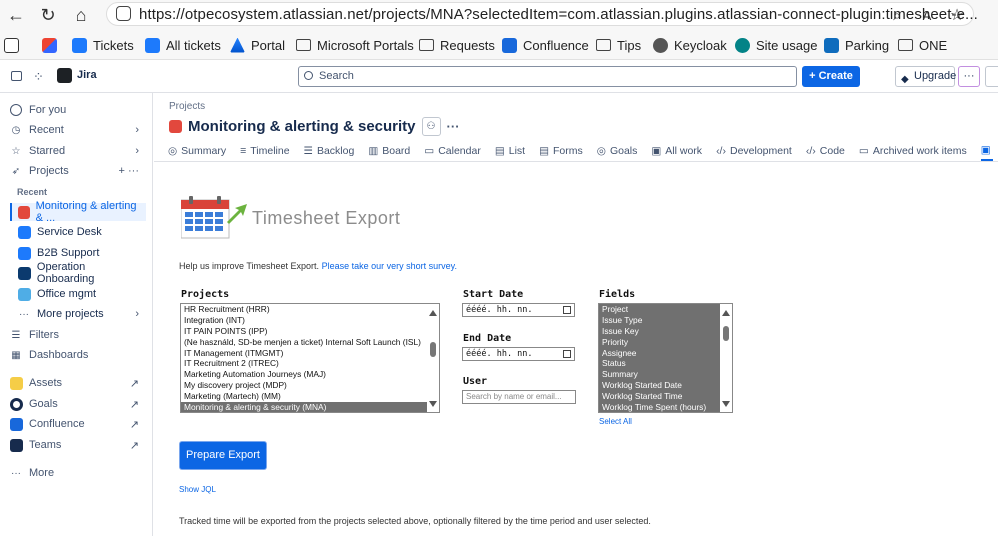 This screenshot has height=536, width=998. What do you see at coordinates (310, 320) in the screenshot?
I see `project-option: Integration (INT)` at bounding box center [310, 320].